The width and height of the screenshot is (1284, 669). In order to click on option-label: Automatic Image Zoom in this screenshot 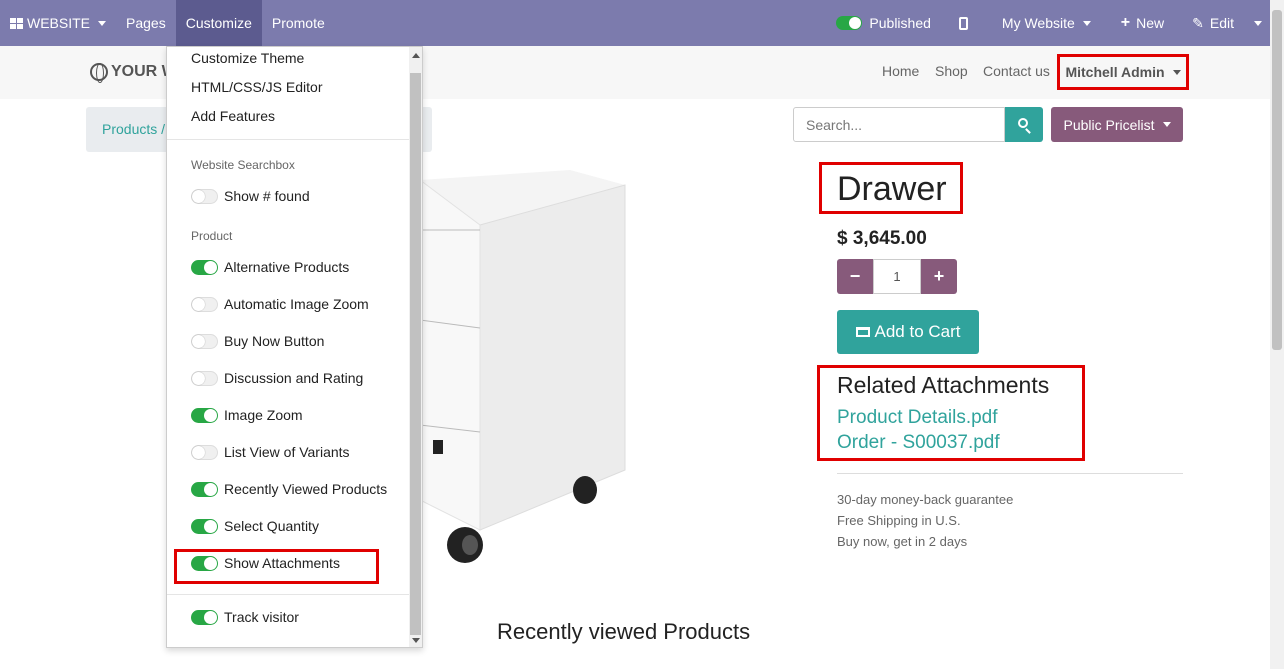, I will do `click(296, 304)`.